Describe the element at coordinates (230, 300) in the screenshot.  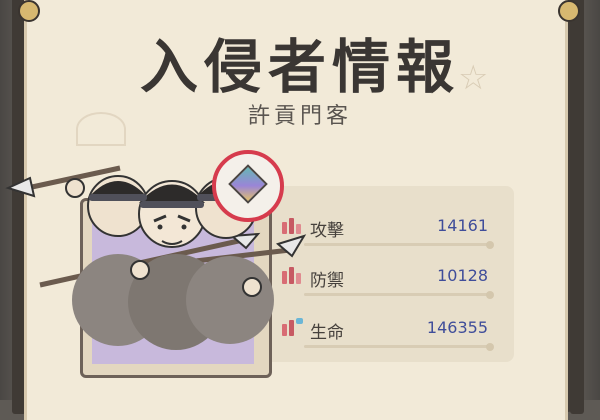
I see `enemy-body` at that location.